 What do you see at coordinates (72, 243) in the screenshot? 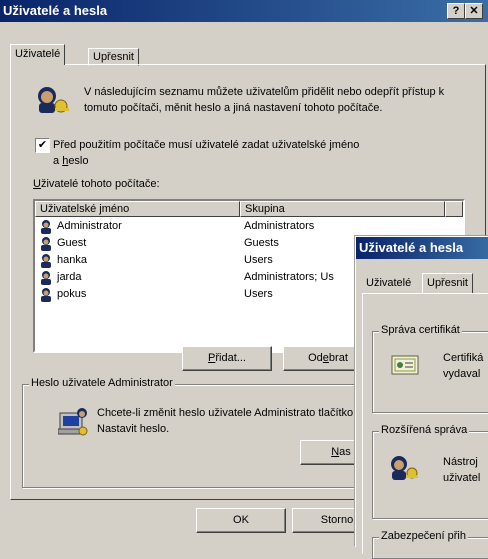
I see `user-name: Guest` at bounding box center [72, 243].